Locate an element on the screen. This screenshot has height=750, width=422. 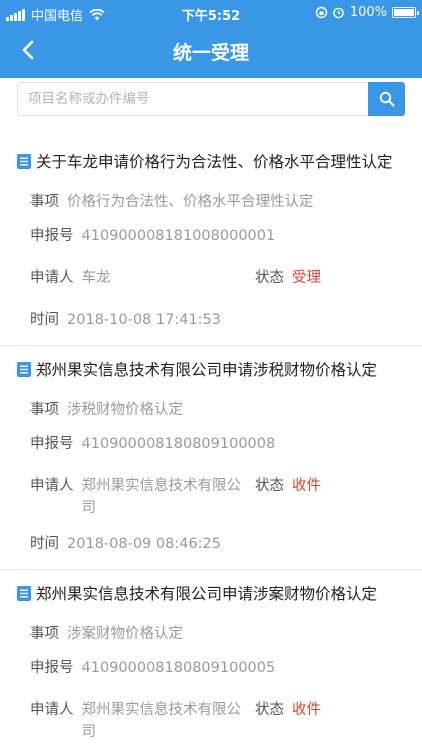
search-input is located at coordinates (192, 99).